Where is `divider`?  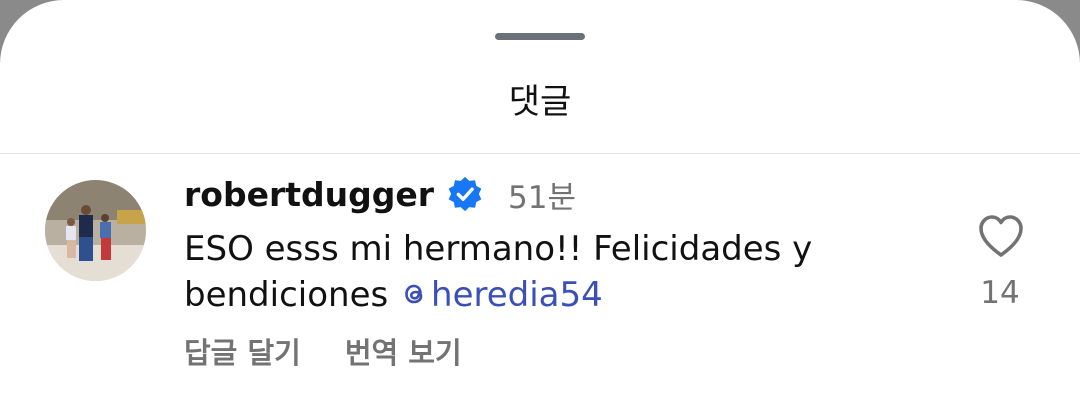 divider is located at coordinates (540, 153).